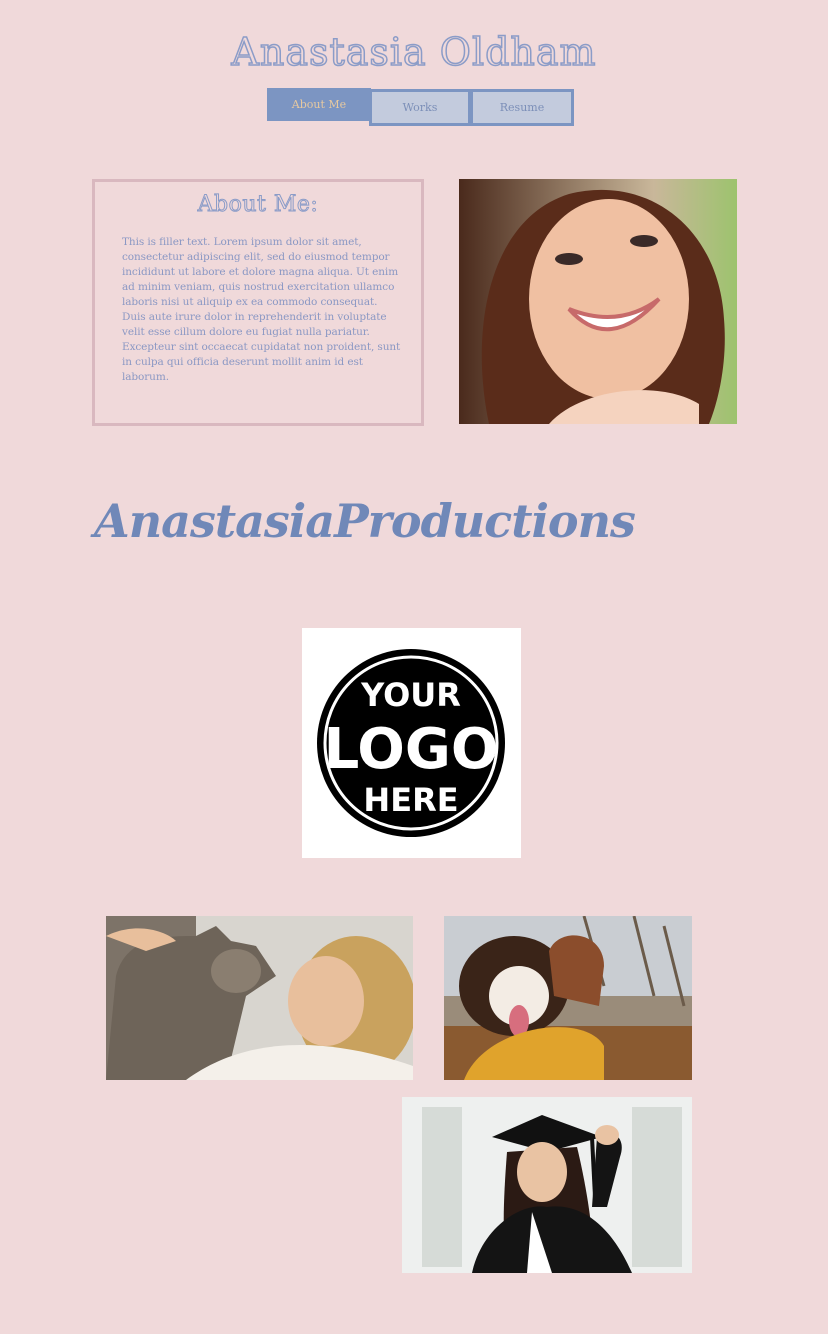 The width and height of the screenshot is (828, 1334). What do you see at coordinates (410, 800) in the screenshot?
I see `logo-line-3: HERE` at bounding box center [410, 800].